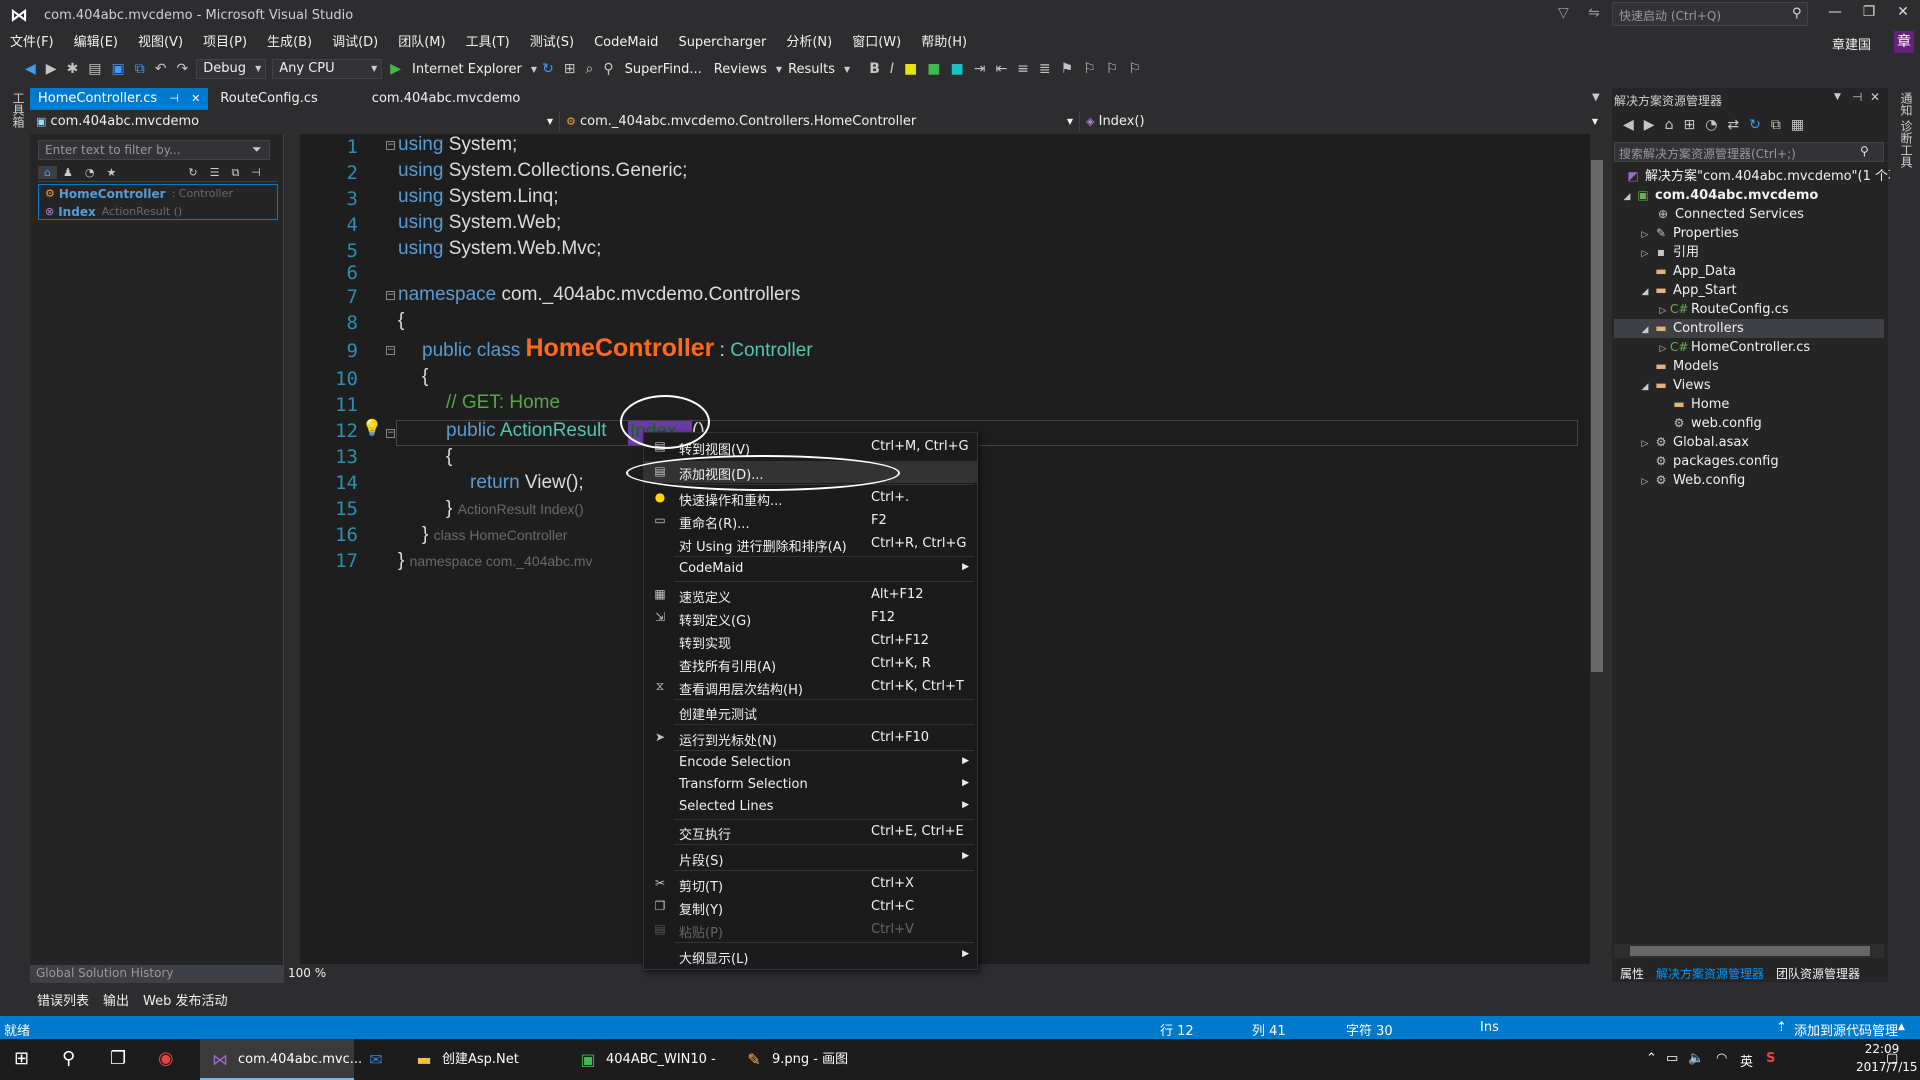 The width and height of the screenshot is (1920, 1080). Describe the element at coordinates (1835, 15) in the screenshot. I see `minimize-button: —` at that location.